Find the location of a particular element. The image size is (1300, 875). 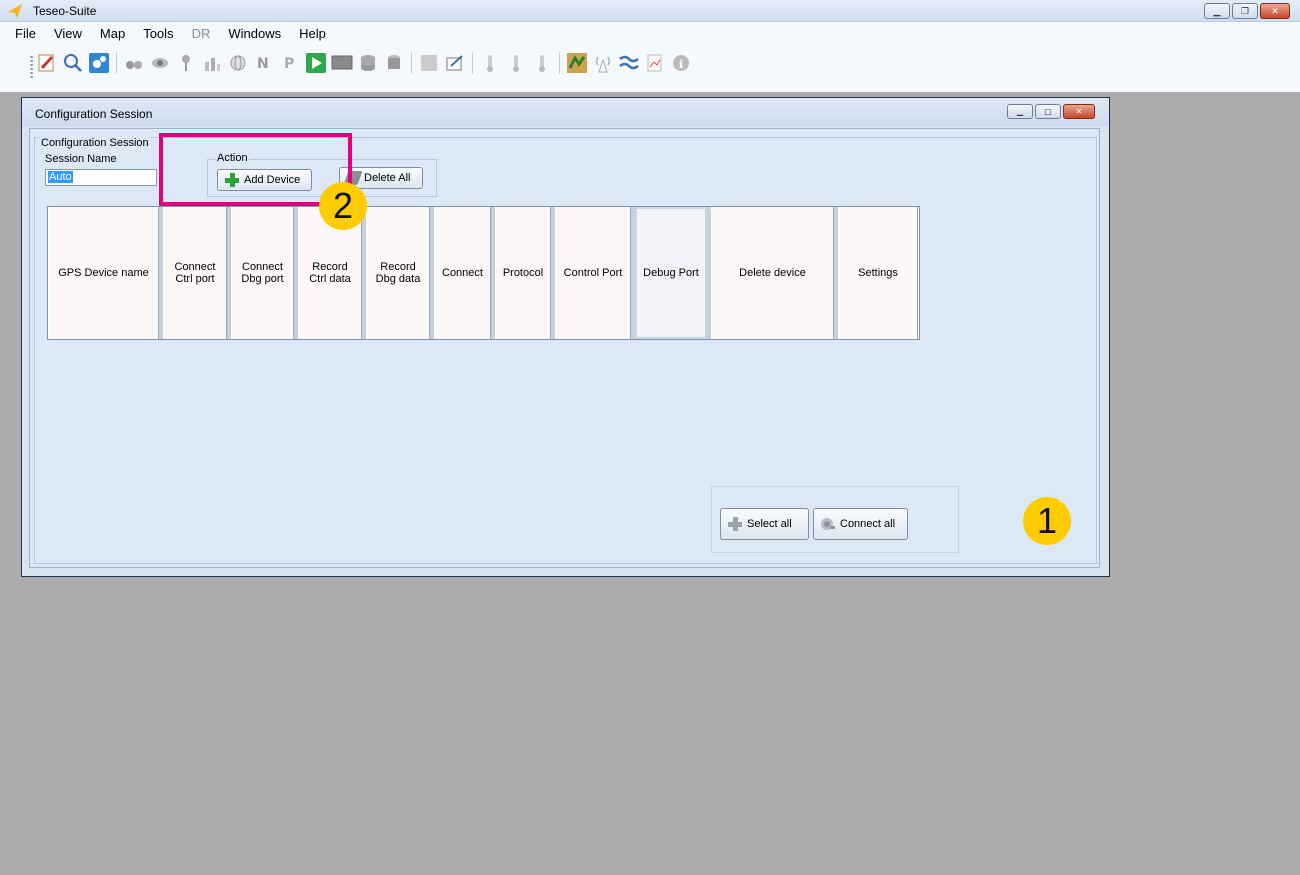

menu-tools: Tools is located at coordinates (158, 33).